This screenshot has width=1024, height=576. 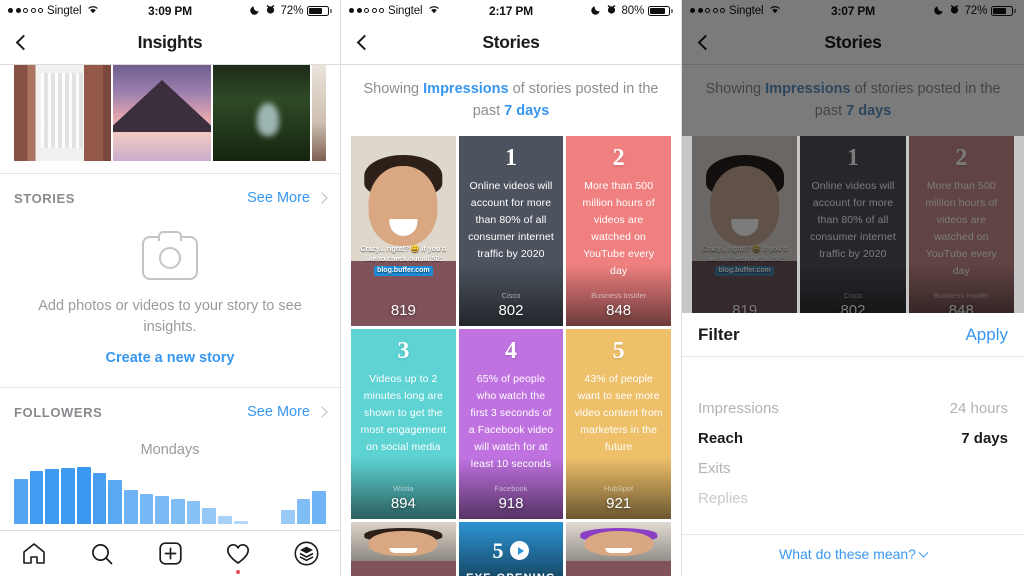 What do you see at coordinates (714, 468) in the screenshot?
I see `metric-option-exits: Exits` at bounding box center [714, 468].